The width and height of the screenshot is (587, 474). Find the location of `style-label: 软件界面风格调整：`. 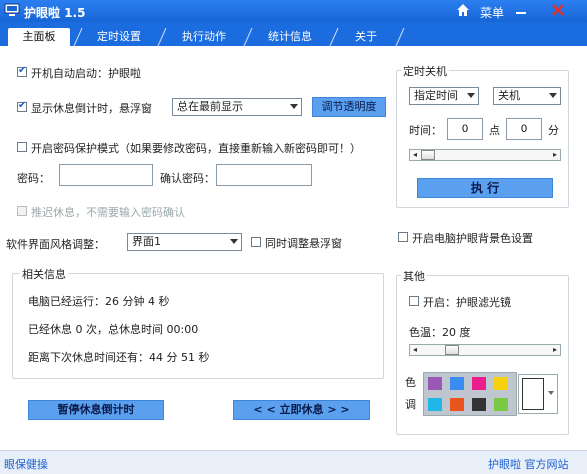

style-label: 软件界面风格调整： is located at coordinates (55, 244).